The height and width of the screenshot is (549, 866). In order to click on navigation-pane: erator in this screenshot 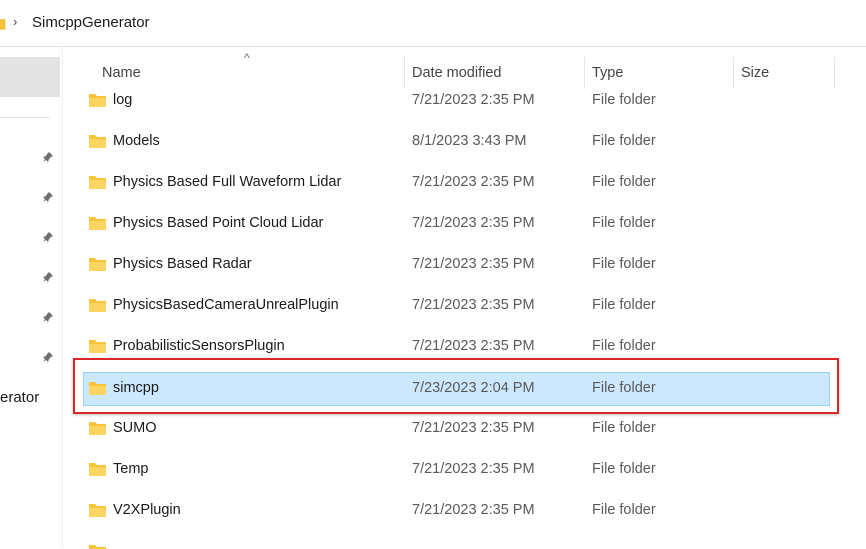, I will do `click(31, 297)`.